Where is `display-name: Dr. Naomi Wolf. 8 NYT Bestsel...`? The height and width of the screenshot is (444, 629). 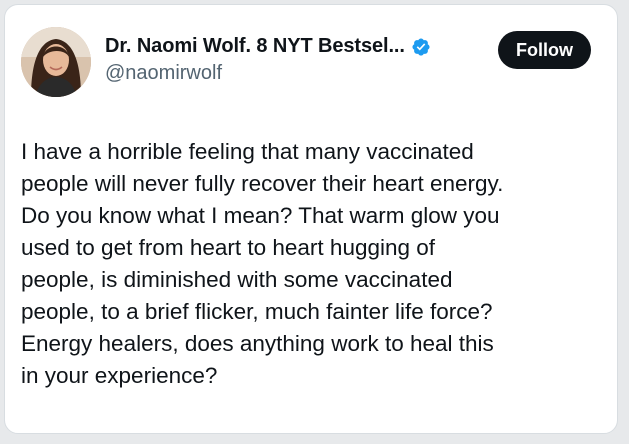 display-name: Dr. Naomi Wolf. 8 NYT Bestsel... is located at coordinates (255, 46).